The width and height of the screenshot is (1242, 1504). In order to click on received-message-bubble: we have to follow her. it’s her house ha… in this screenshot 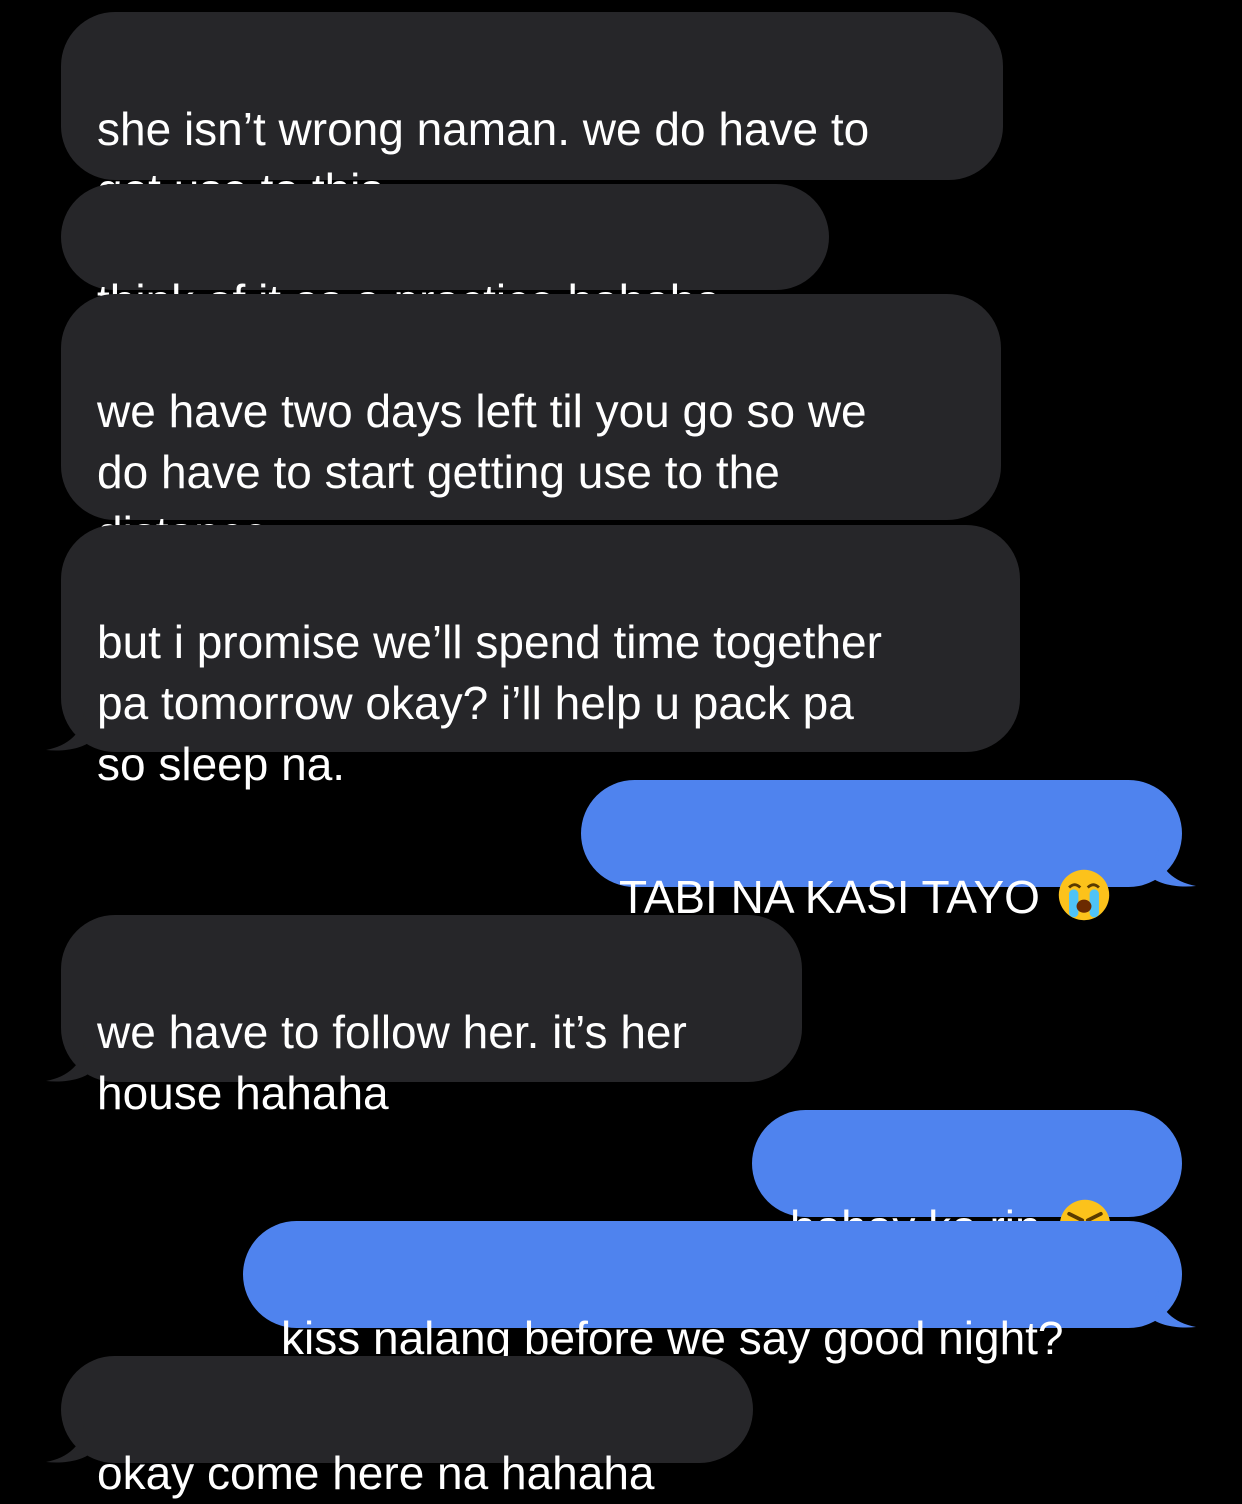, I will do `click(431, 1017)`.